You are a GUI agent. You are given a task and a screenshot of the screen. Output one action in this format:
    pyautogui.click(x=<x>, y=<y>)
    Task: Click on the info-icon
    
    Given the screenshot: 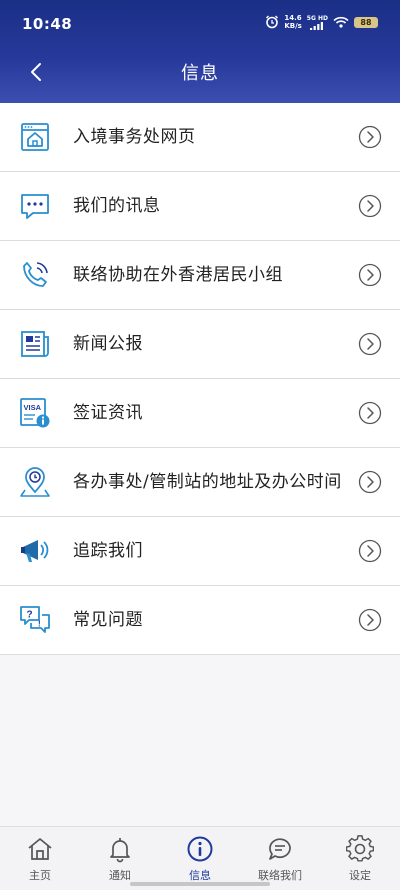 What is the action you would take?
    pyautogui.click(x=200, y=849)
    